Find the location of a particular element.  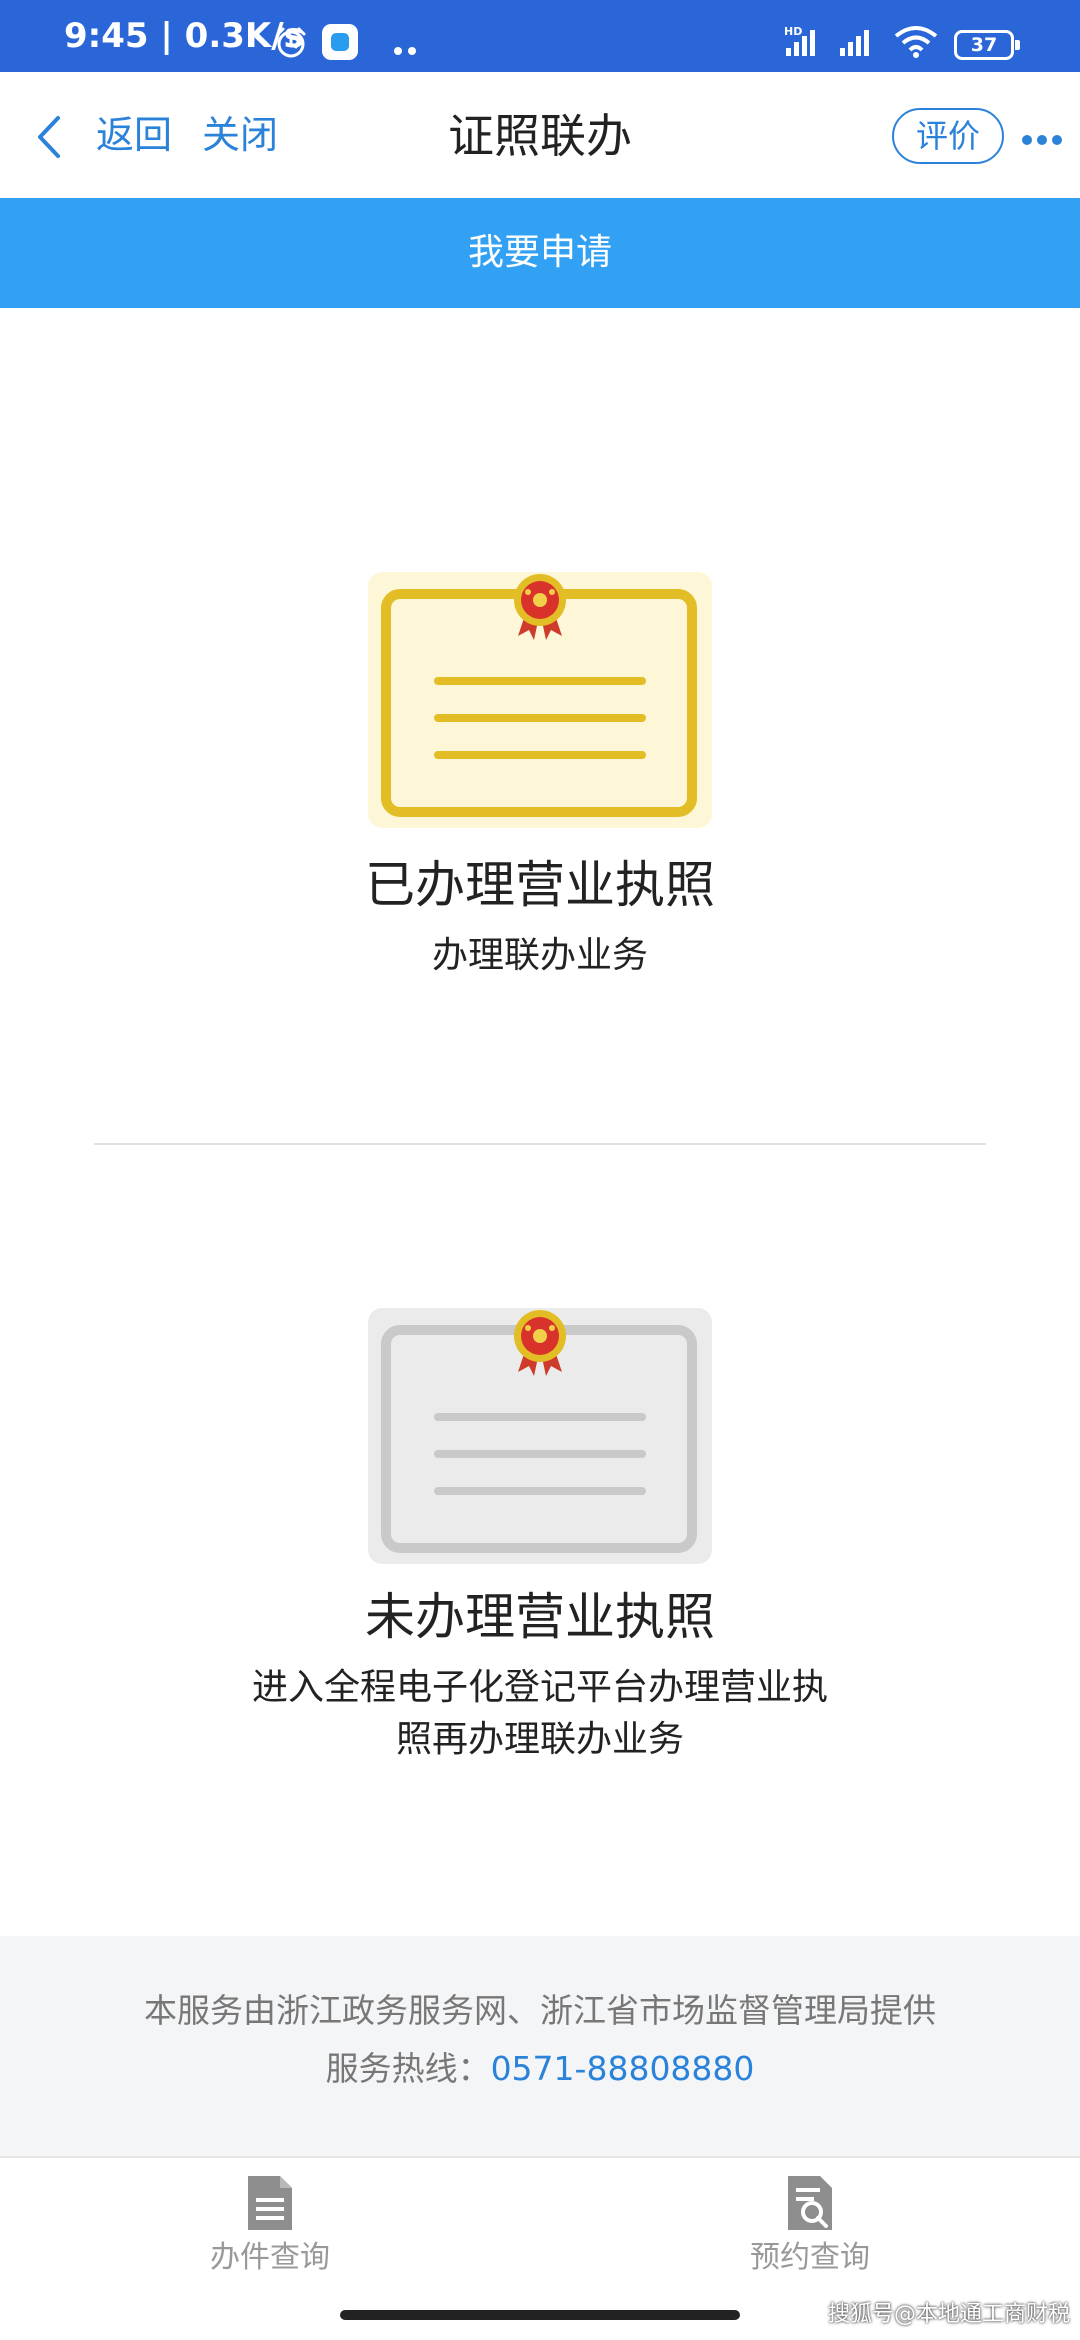

more-icon is located at coordinates (1044, 139).